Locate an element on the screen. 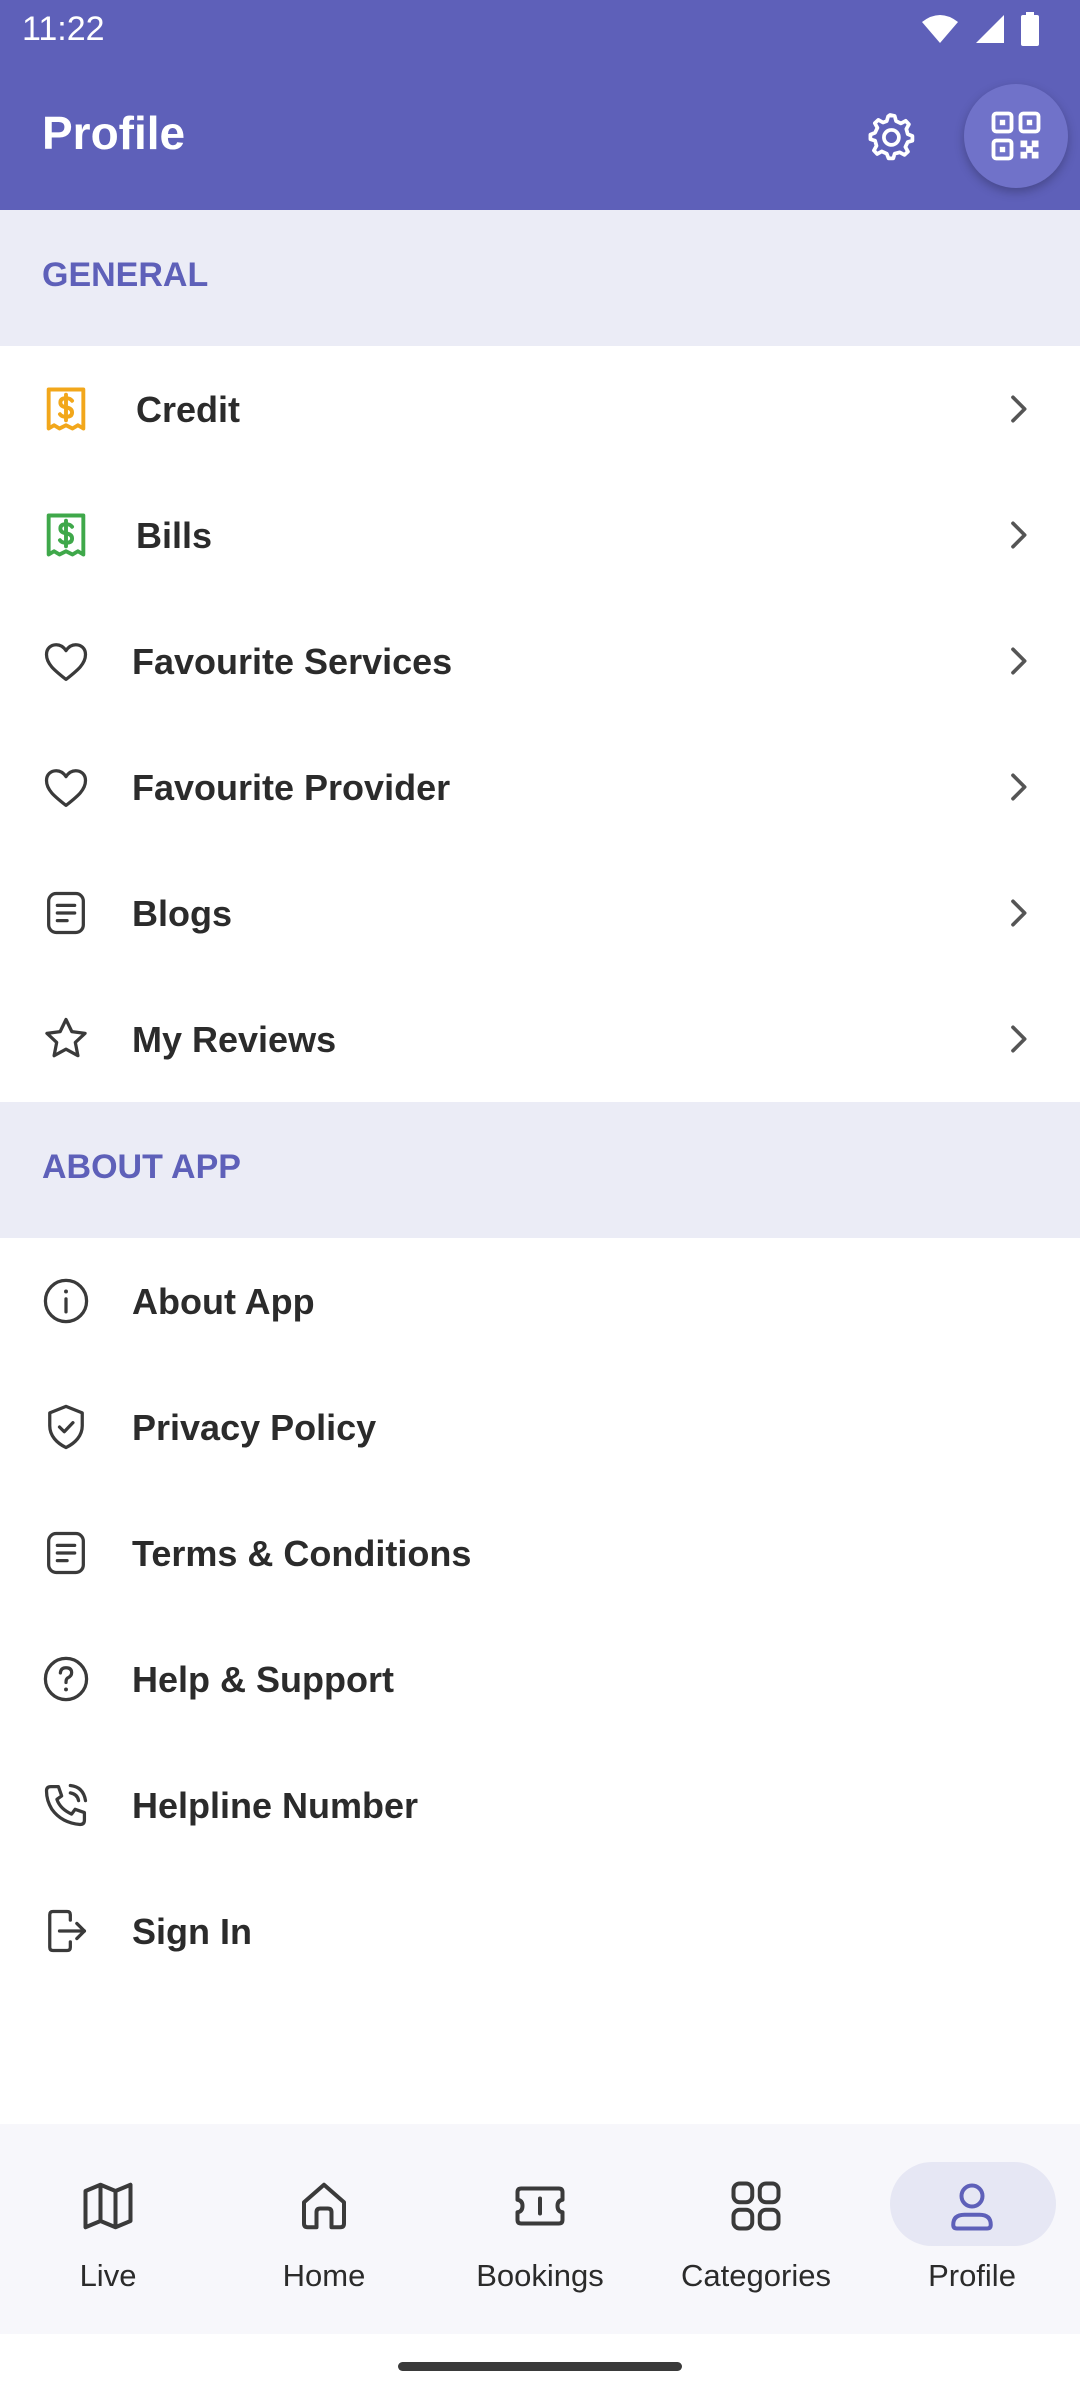 The width and height of the screenshot is (1080, 2400). star-icon is located at coordinates (66, 1037).